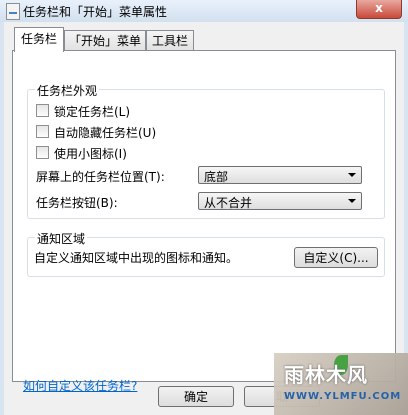 This screenshot has height=415, width=408. What do you see at coordinates (280, 175) in the screenshot?
I see `position-dropdown: 底部` at bounding box center [280, 175].